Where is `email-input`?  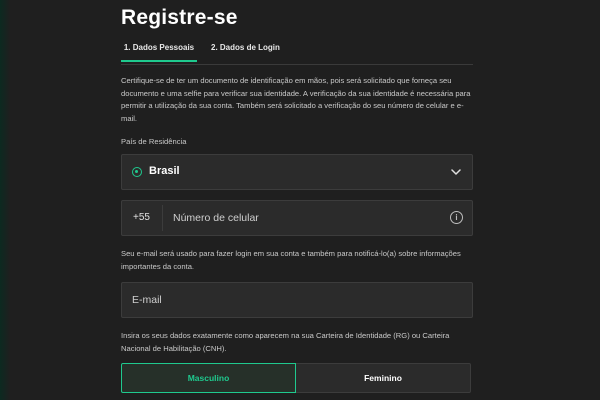 email-input is located at coordinates (292, 300).